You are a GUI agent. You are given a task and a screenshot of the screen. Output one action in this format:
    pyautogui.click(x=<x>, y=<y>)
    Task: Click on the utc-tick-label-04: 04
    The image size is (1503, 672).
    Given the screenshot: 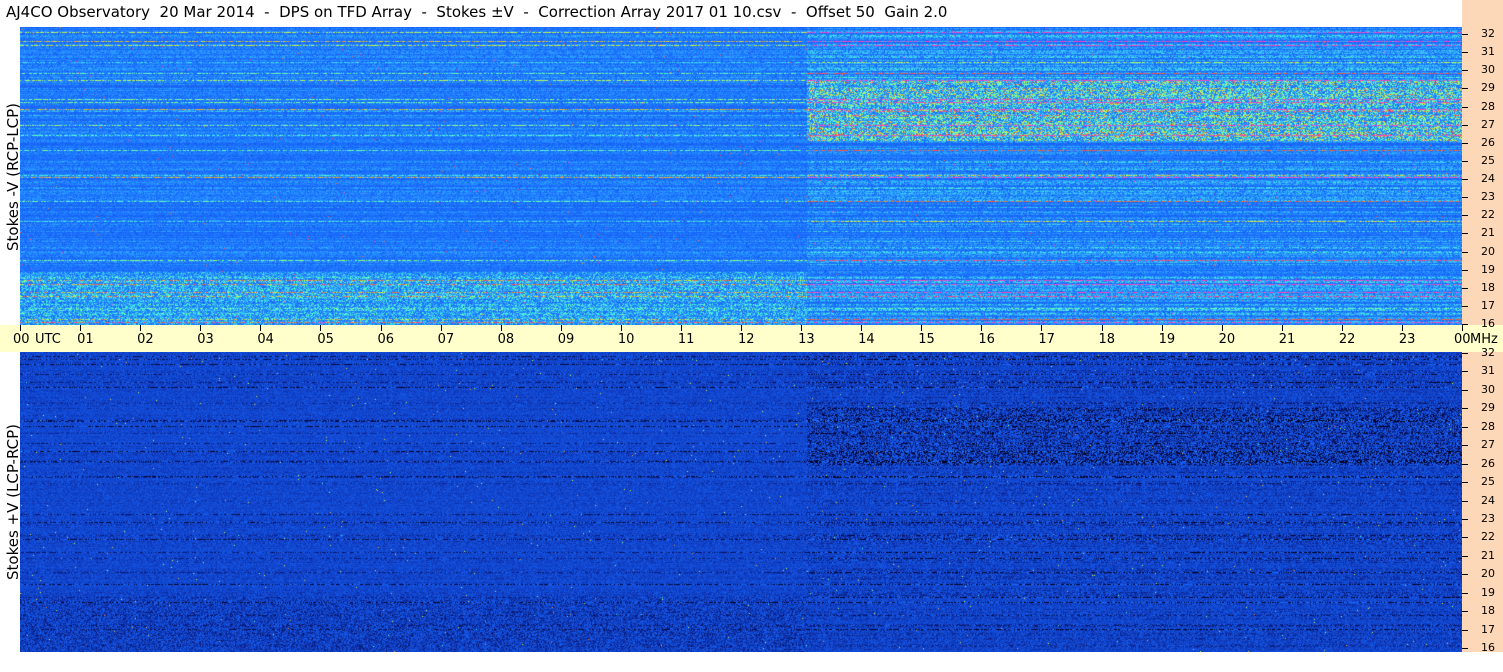 What is the action you would take?
    pyautogui.click(x=265, y=339)
    